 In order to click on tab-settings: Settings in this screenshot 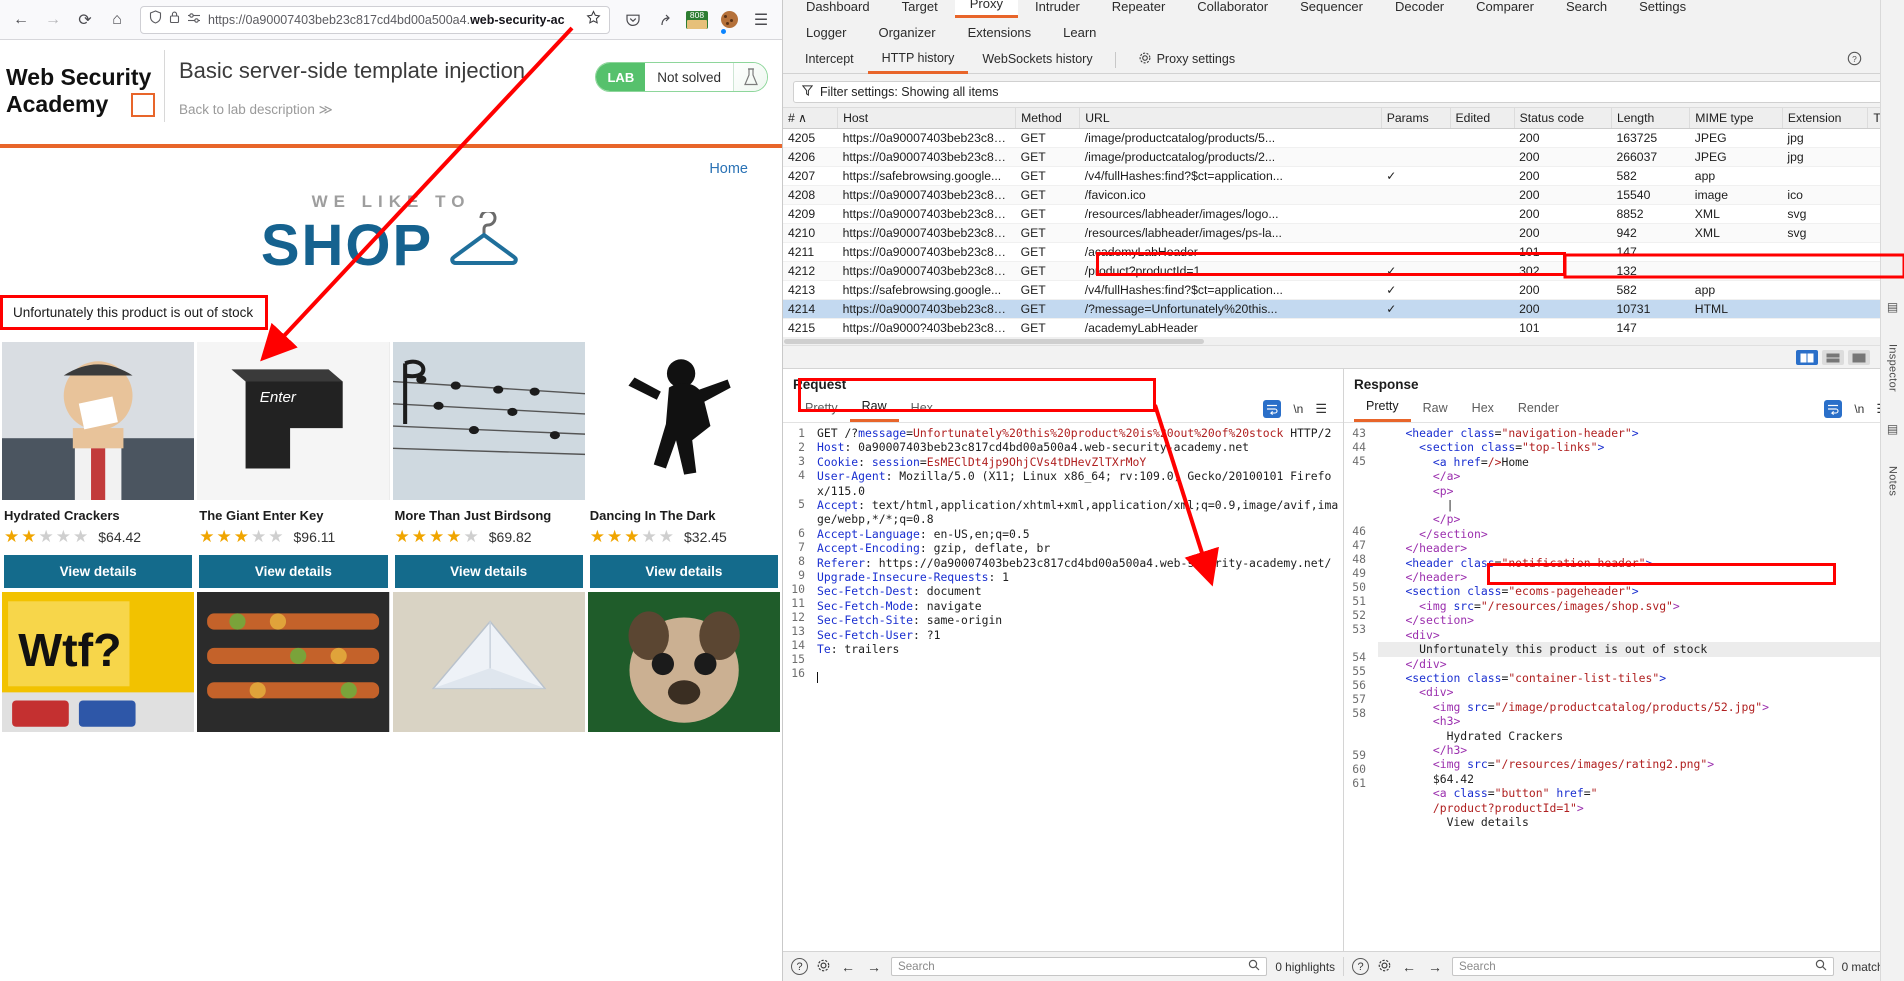, I will do `click(1662, 9)`.